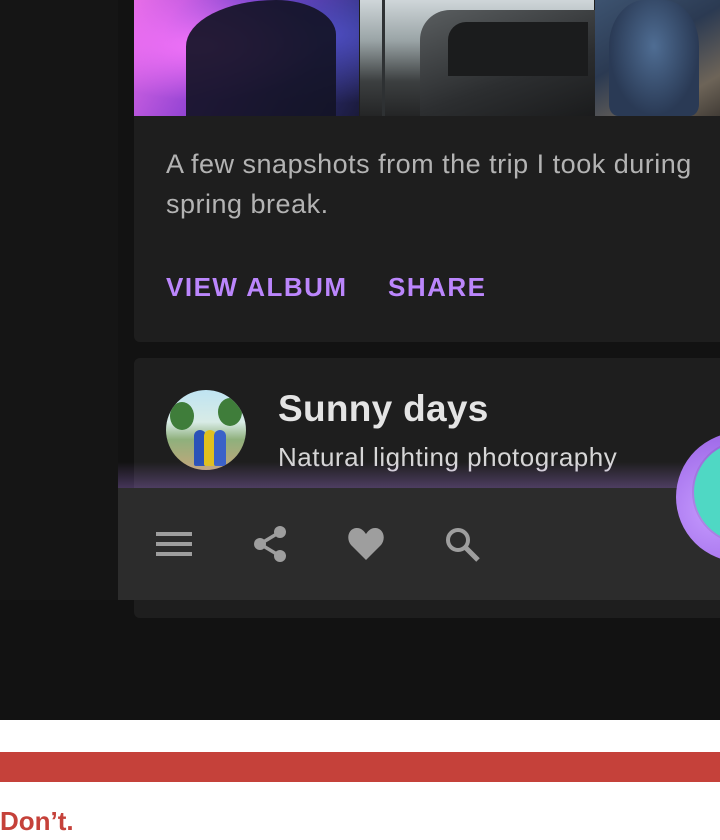  What do you see at coordinates (654, 58) in the screenshot?
I see `photo-figure` at bounding box center [654, 58].